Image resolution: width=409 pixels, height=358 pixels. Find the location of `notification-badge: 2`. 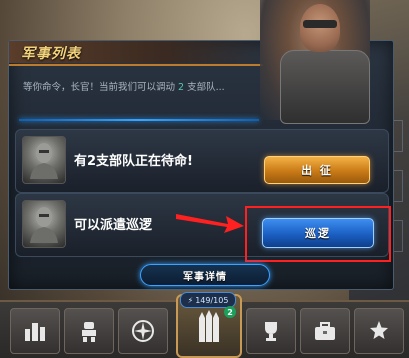

notification-badge: 2 is located at coordinates (230, 312).